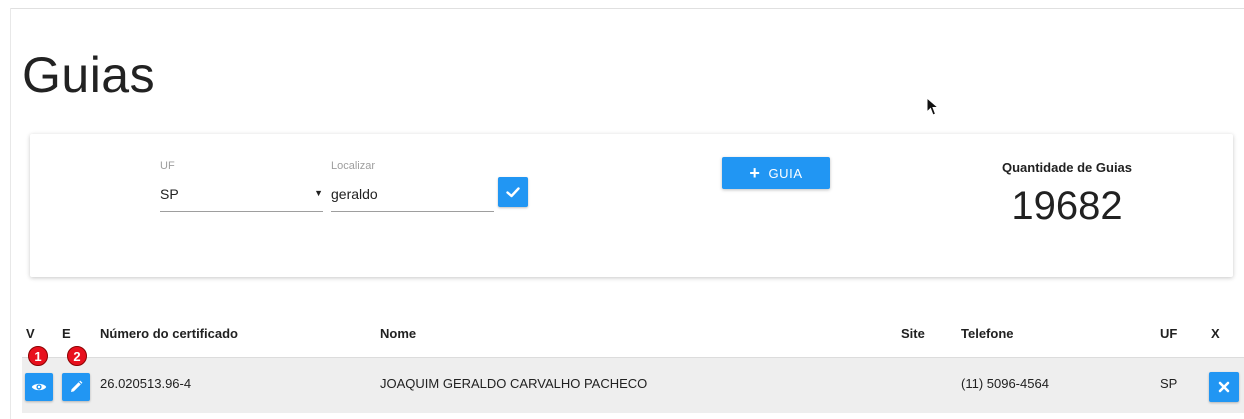 Image resolution: width=1244 pixels, height=419 pixels. Describe the element at coordinates (1169, 333) in the screenshot. I see `header-uf: UF` at that location.